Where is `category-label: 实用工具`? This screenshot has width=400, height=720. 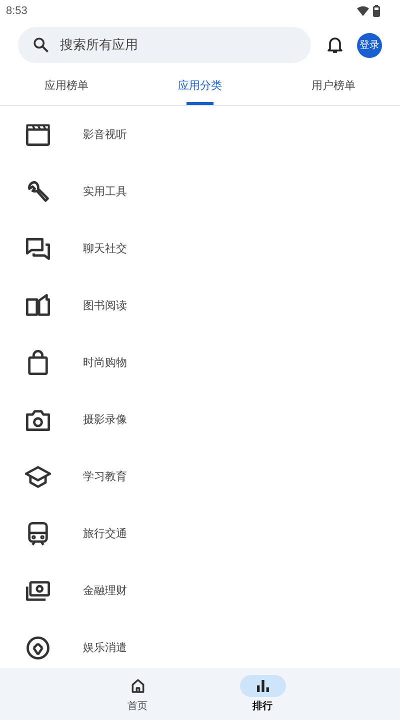 category-label: 实用工具 is located at coordinates (105, 191).